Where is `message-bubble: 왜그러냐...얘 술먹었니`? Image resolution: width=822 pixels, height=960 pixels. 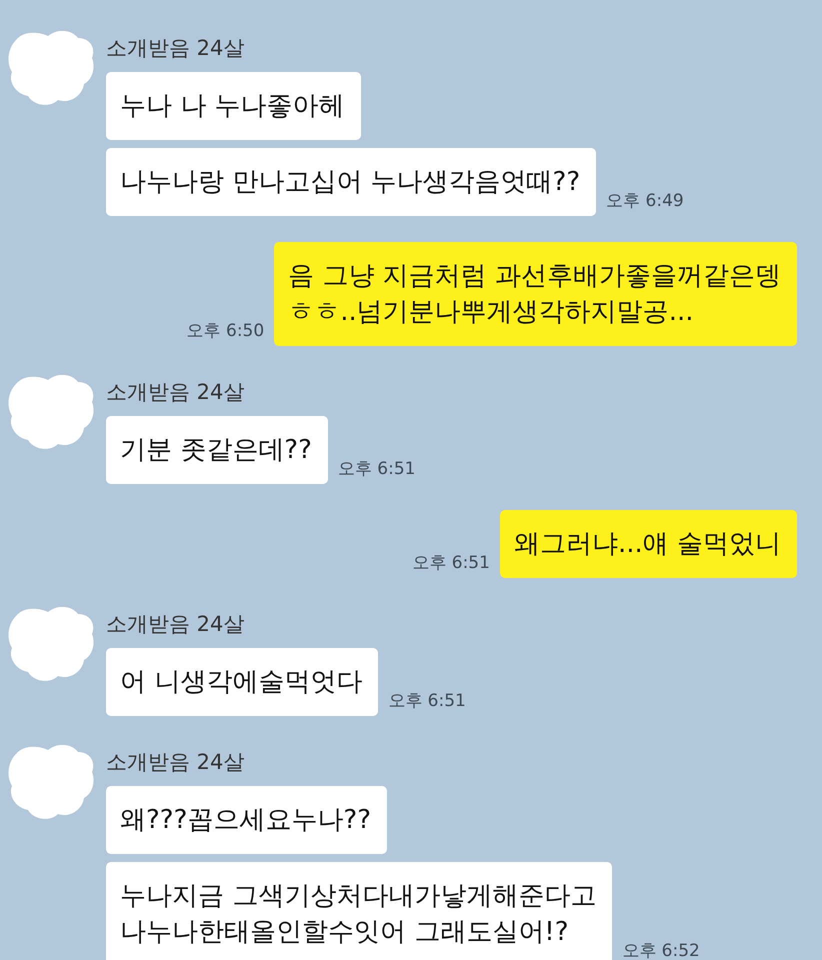
message-bubble: 왜그러냐...얘 술먹었니 is located at coordinates (648, 544).